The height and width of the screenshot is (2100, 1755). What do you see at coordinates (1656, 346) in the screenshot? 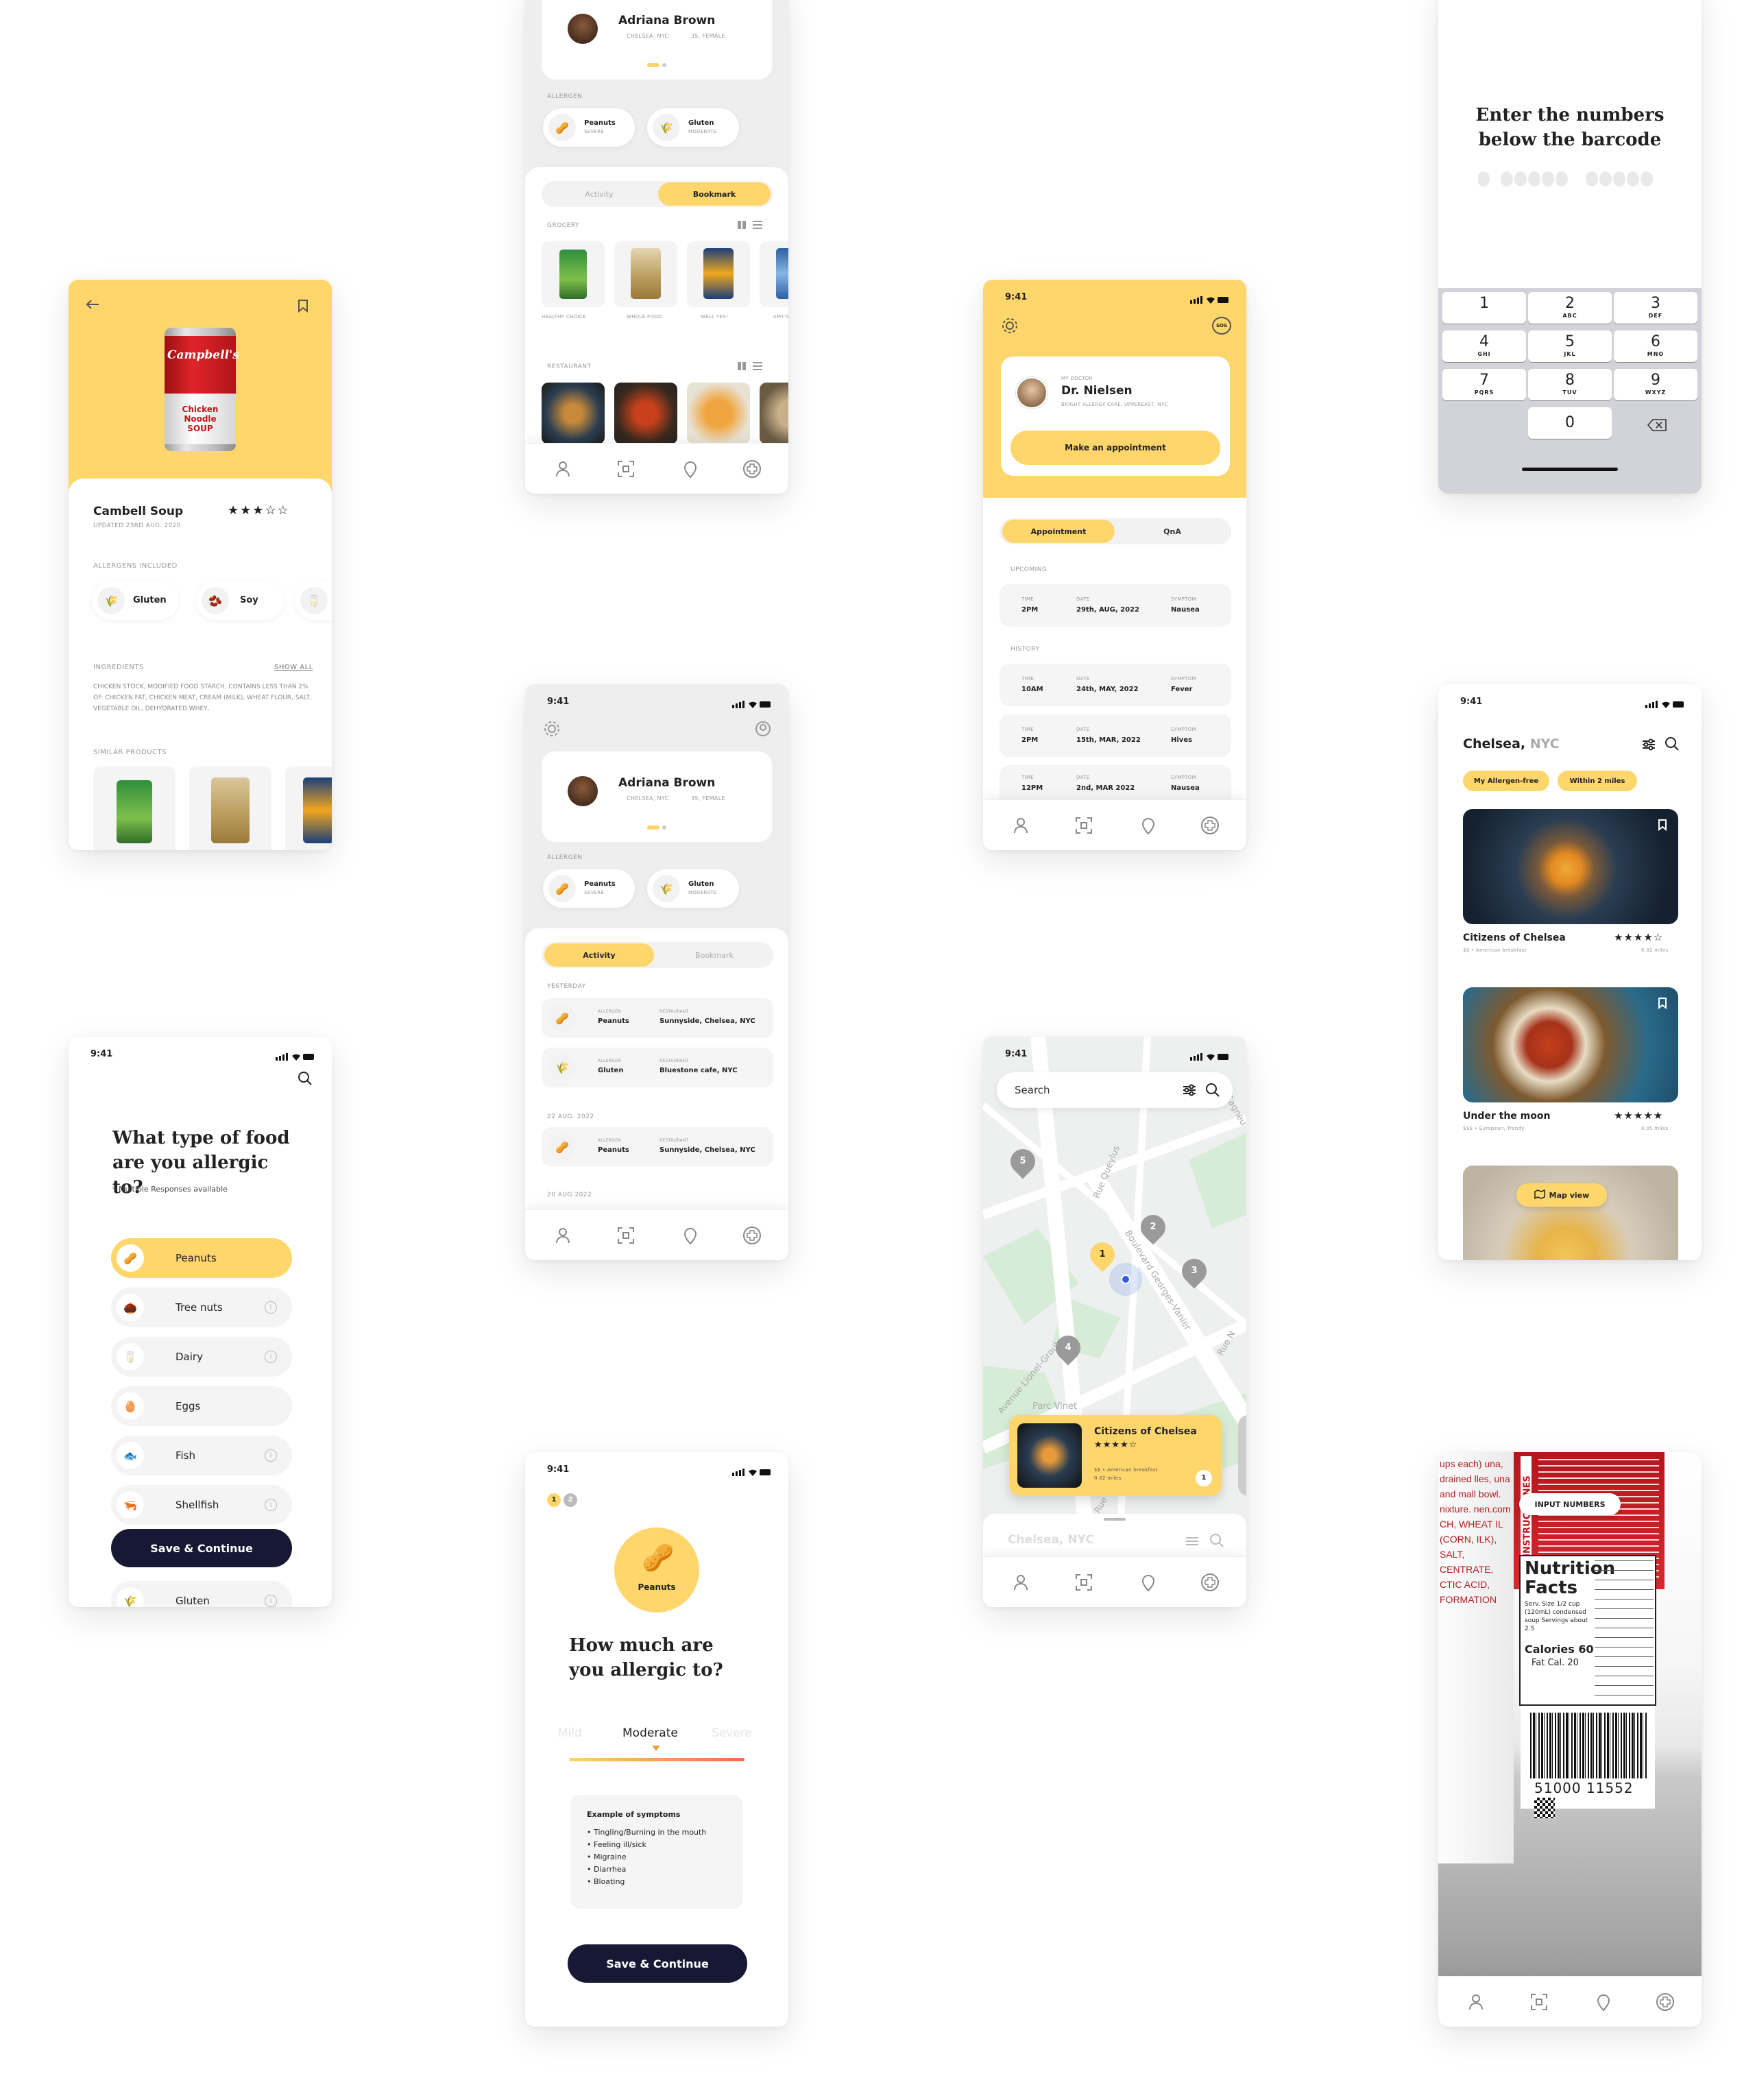
I see `key-6: 6 MNO` at bounding box center [1656, 346].